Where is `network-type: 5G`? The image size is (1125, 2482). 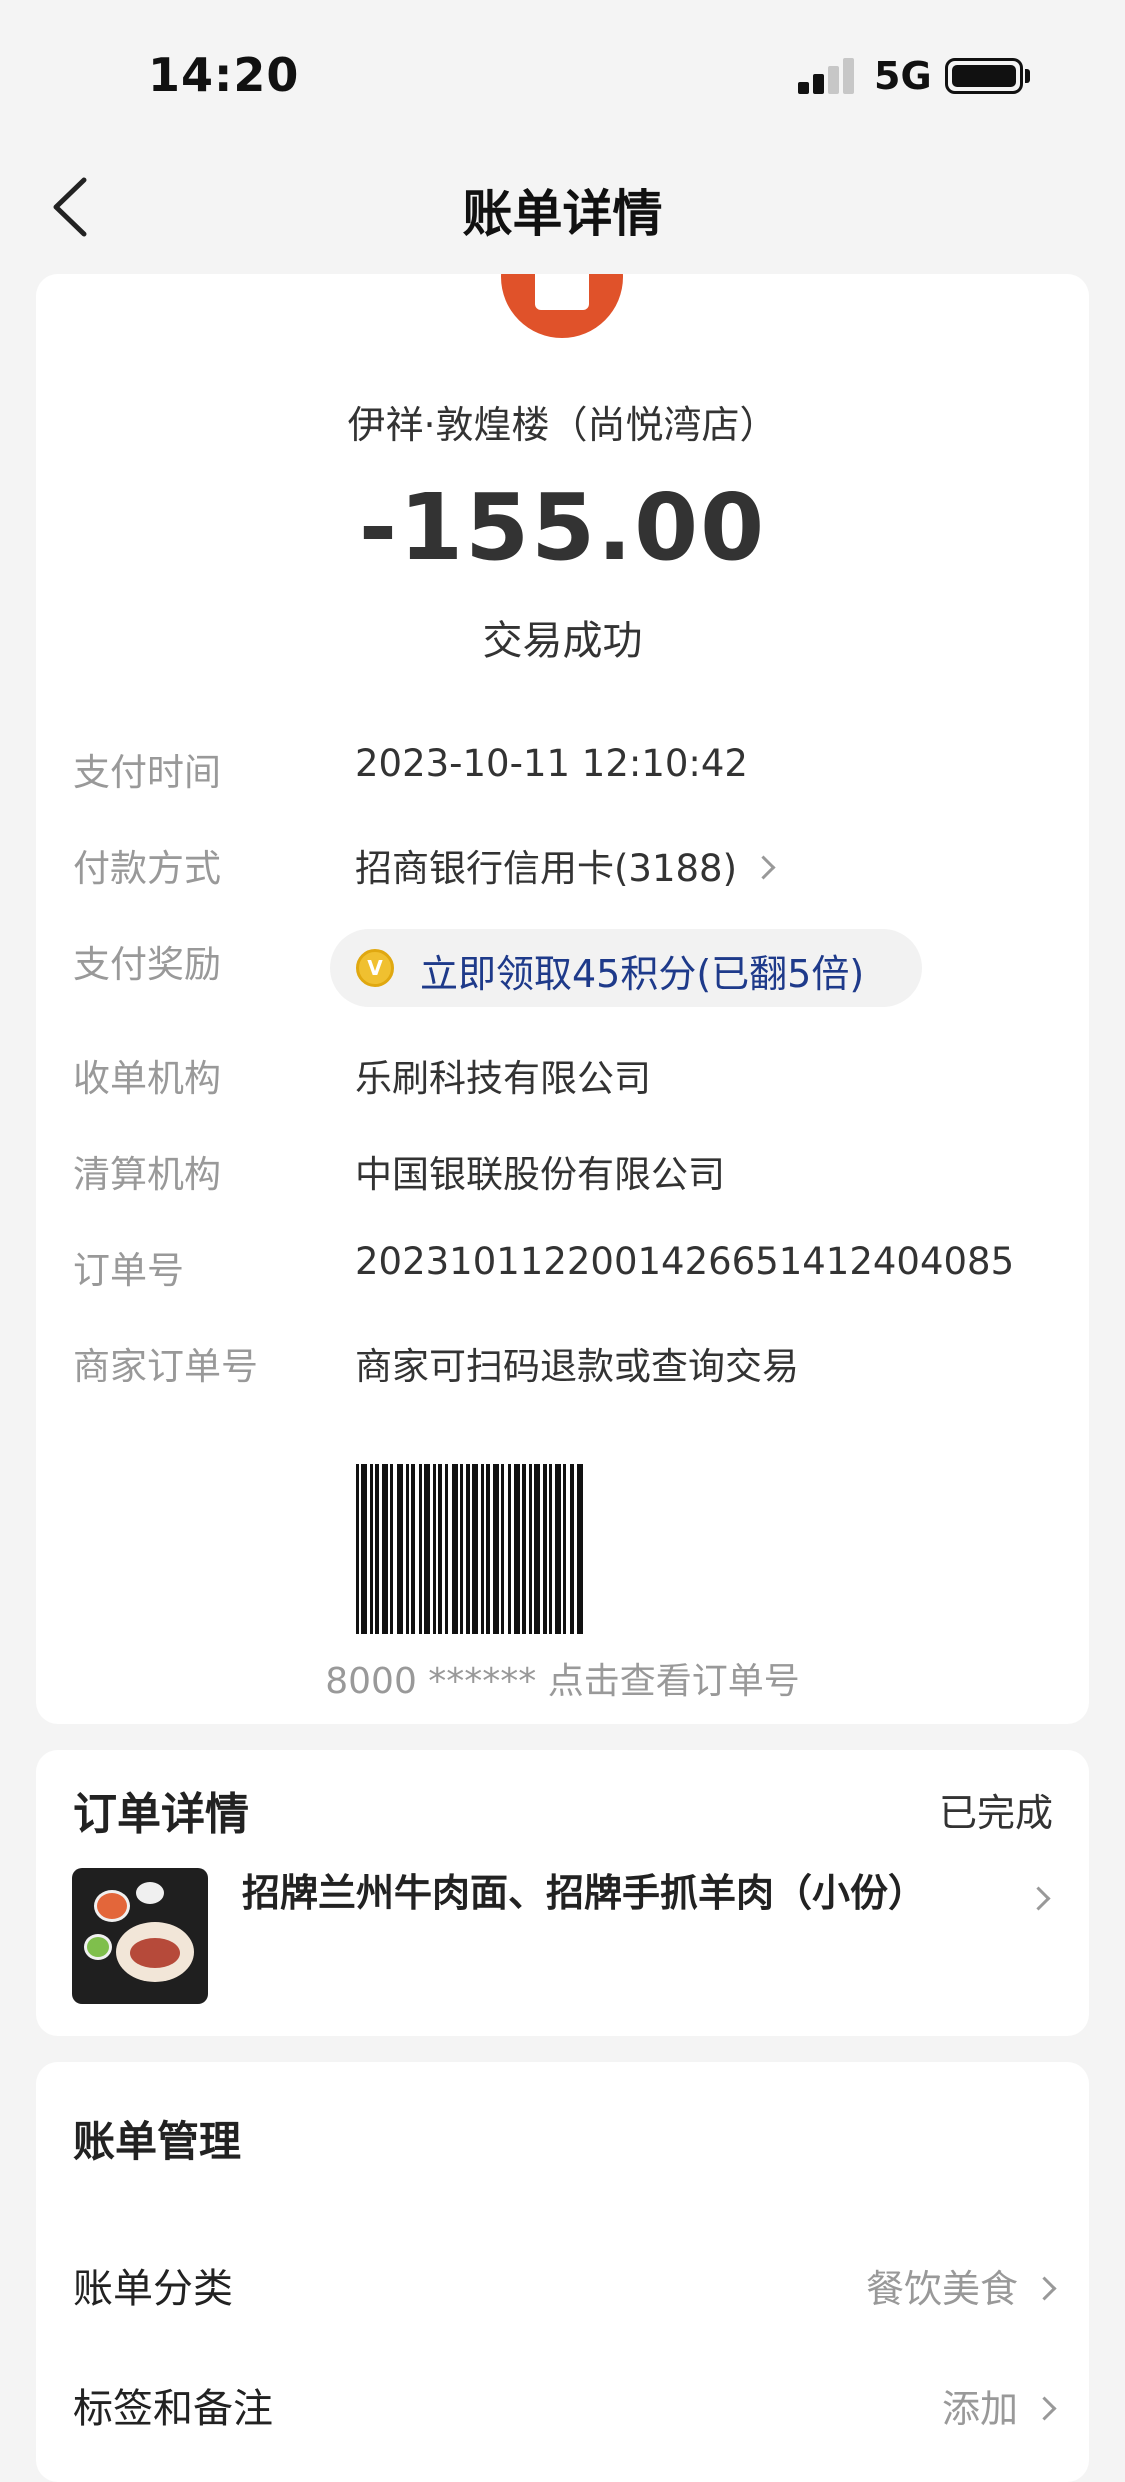 network-type: 5G is located at coordinates (903, 76).